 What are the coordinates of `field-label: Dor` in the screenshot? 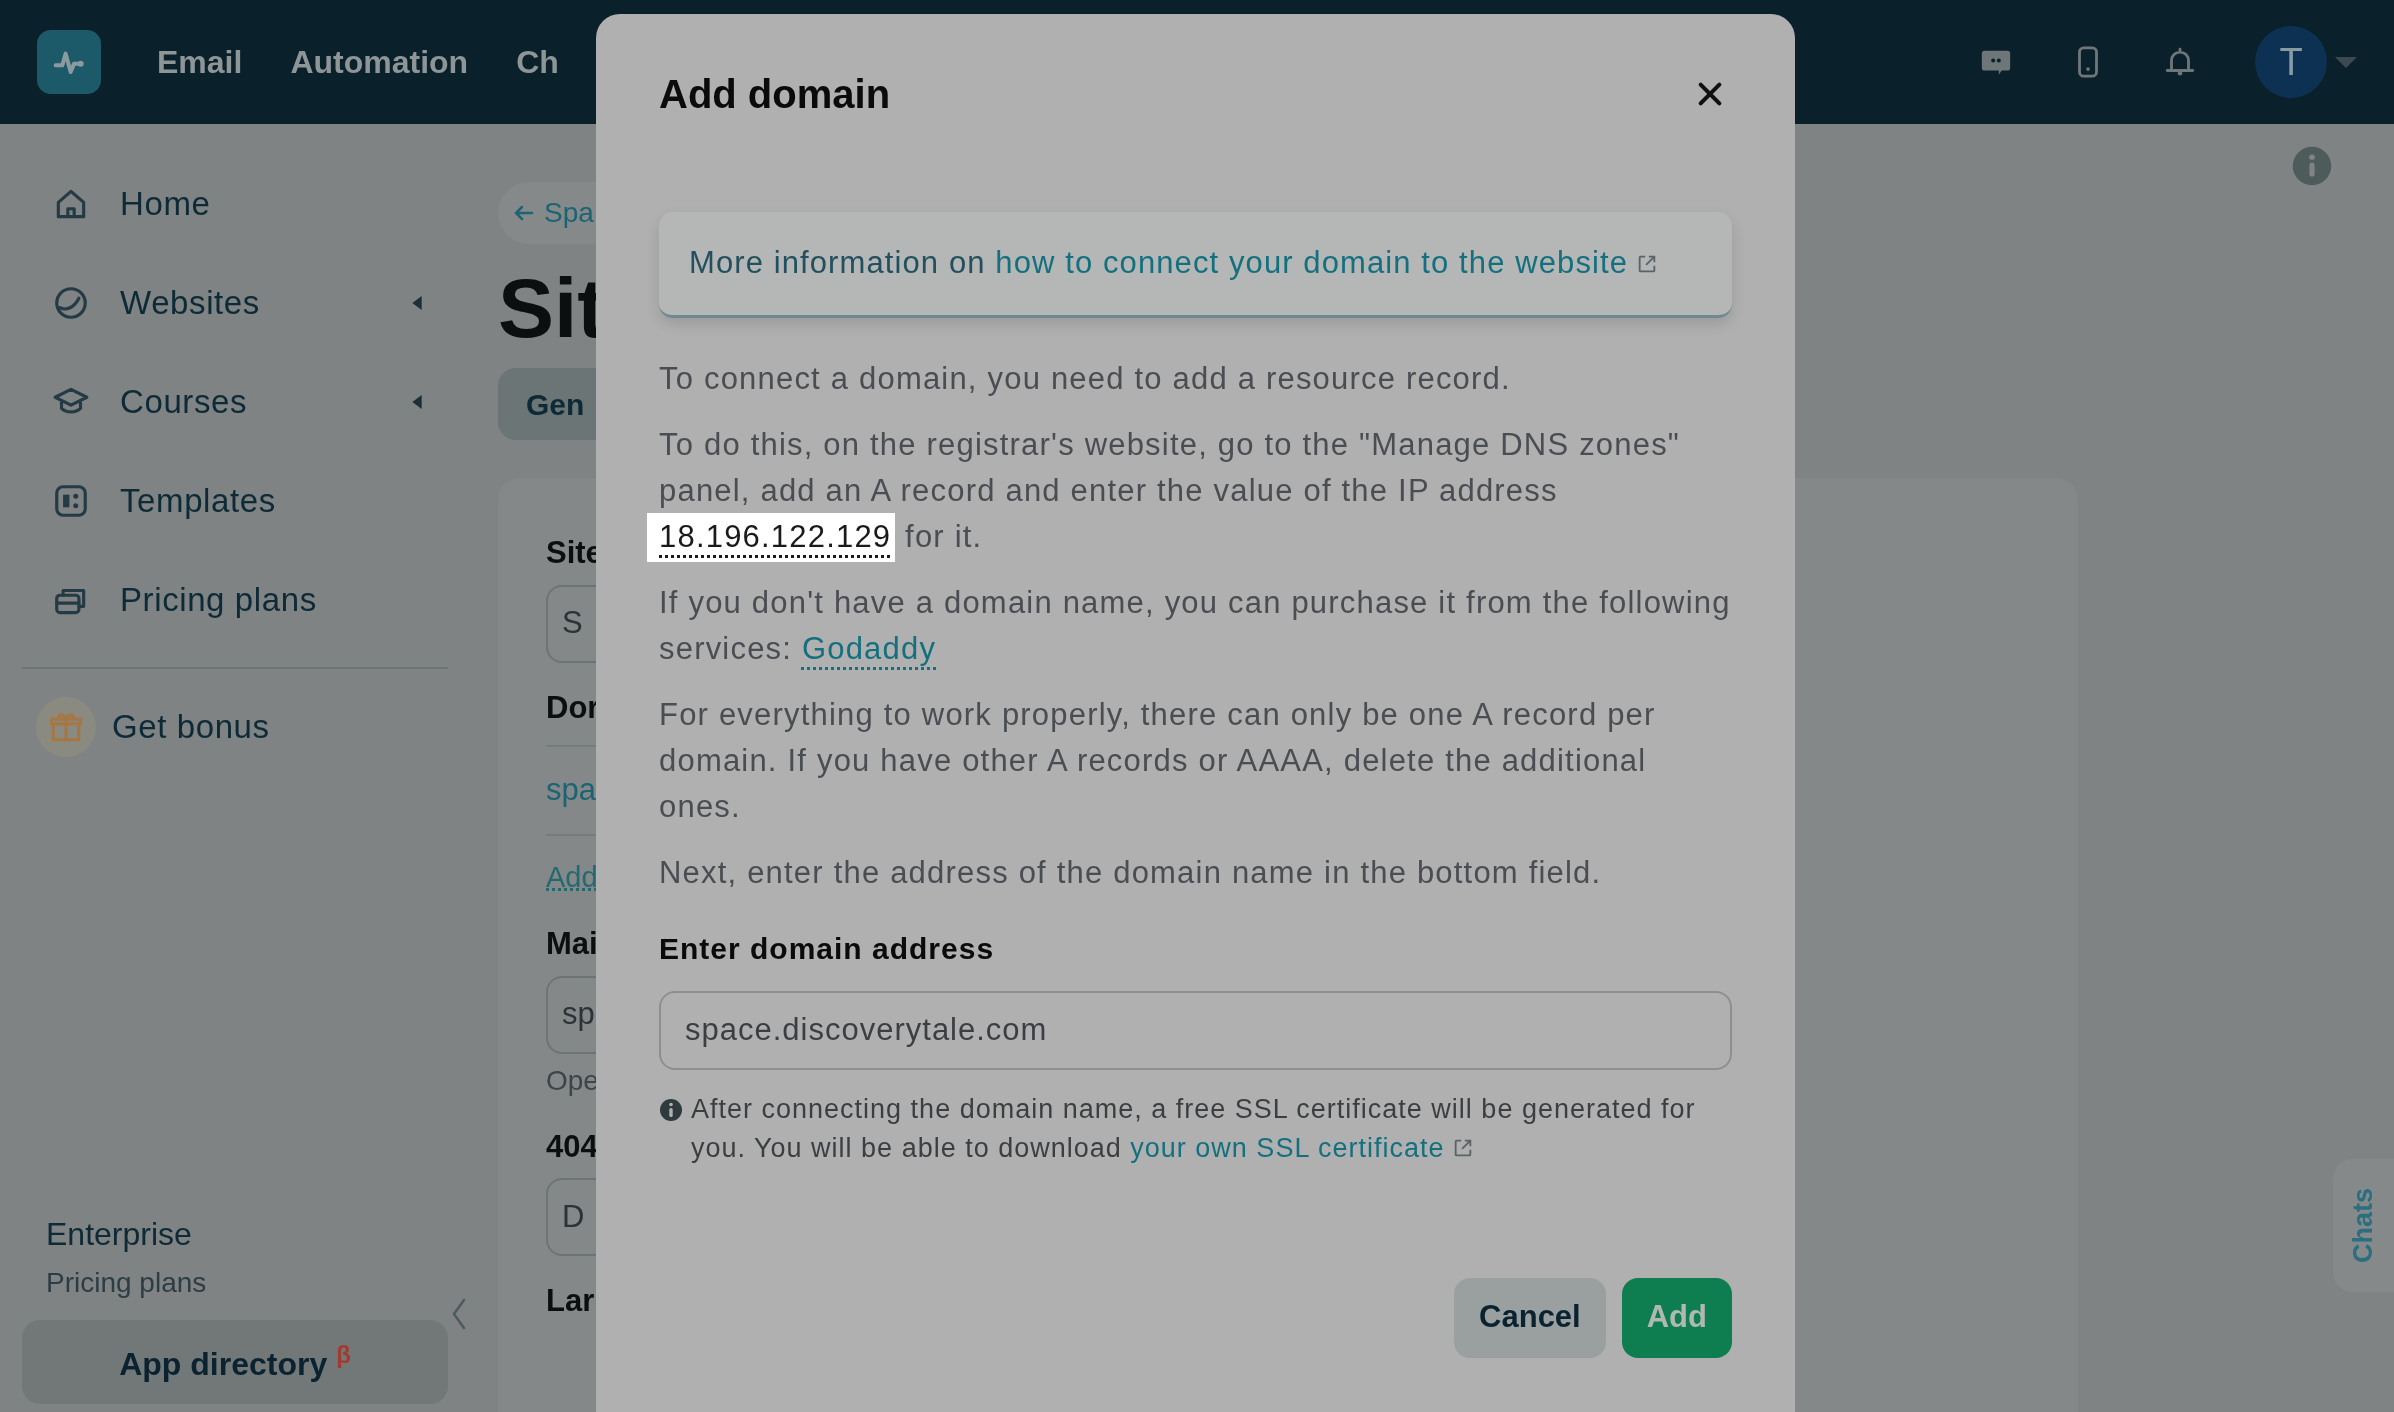 It's located at (573, 707).